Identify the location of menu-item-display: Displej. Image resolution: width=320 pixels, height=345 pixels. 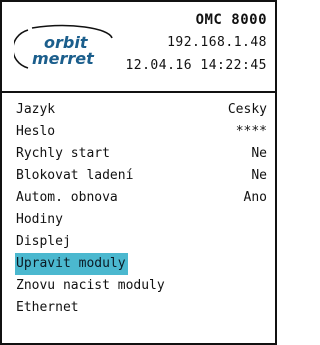
(138, 242).